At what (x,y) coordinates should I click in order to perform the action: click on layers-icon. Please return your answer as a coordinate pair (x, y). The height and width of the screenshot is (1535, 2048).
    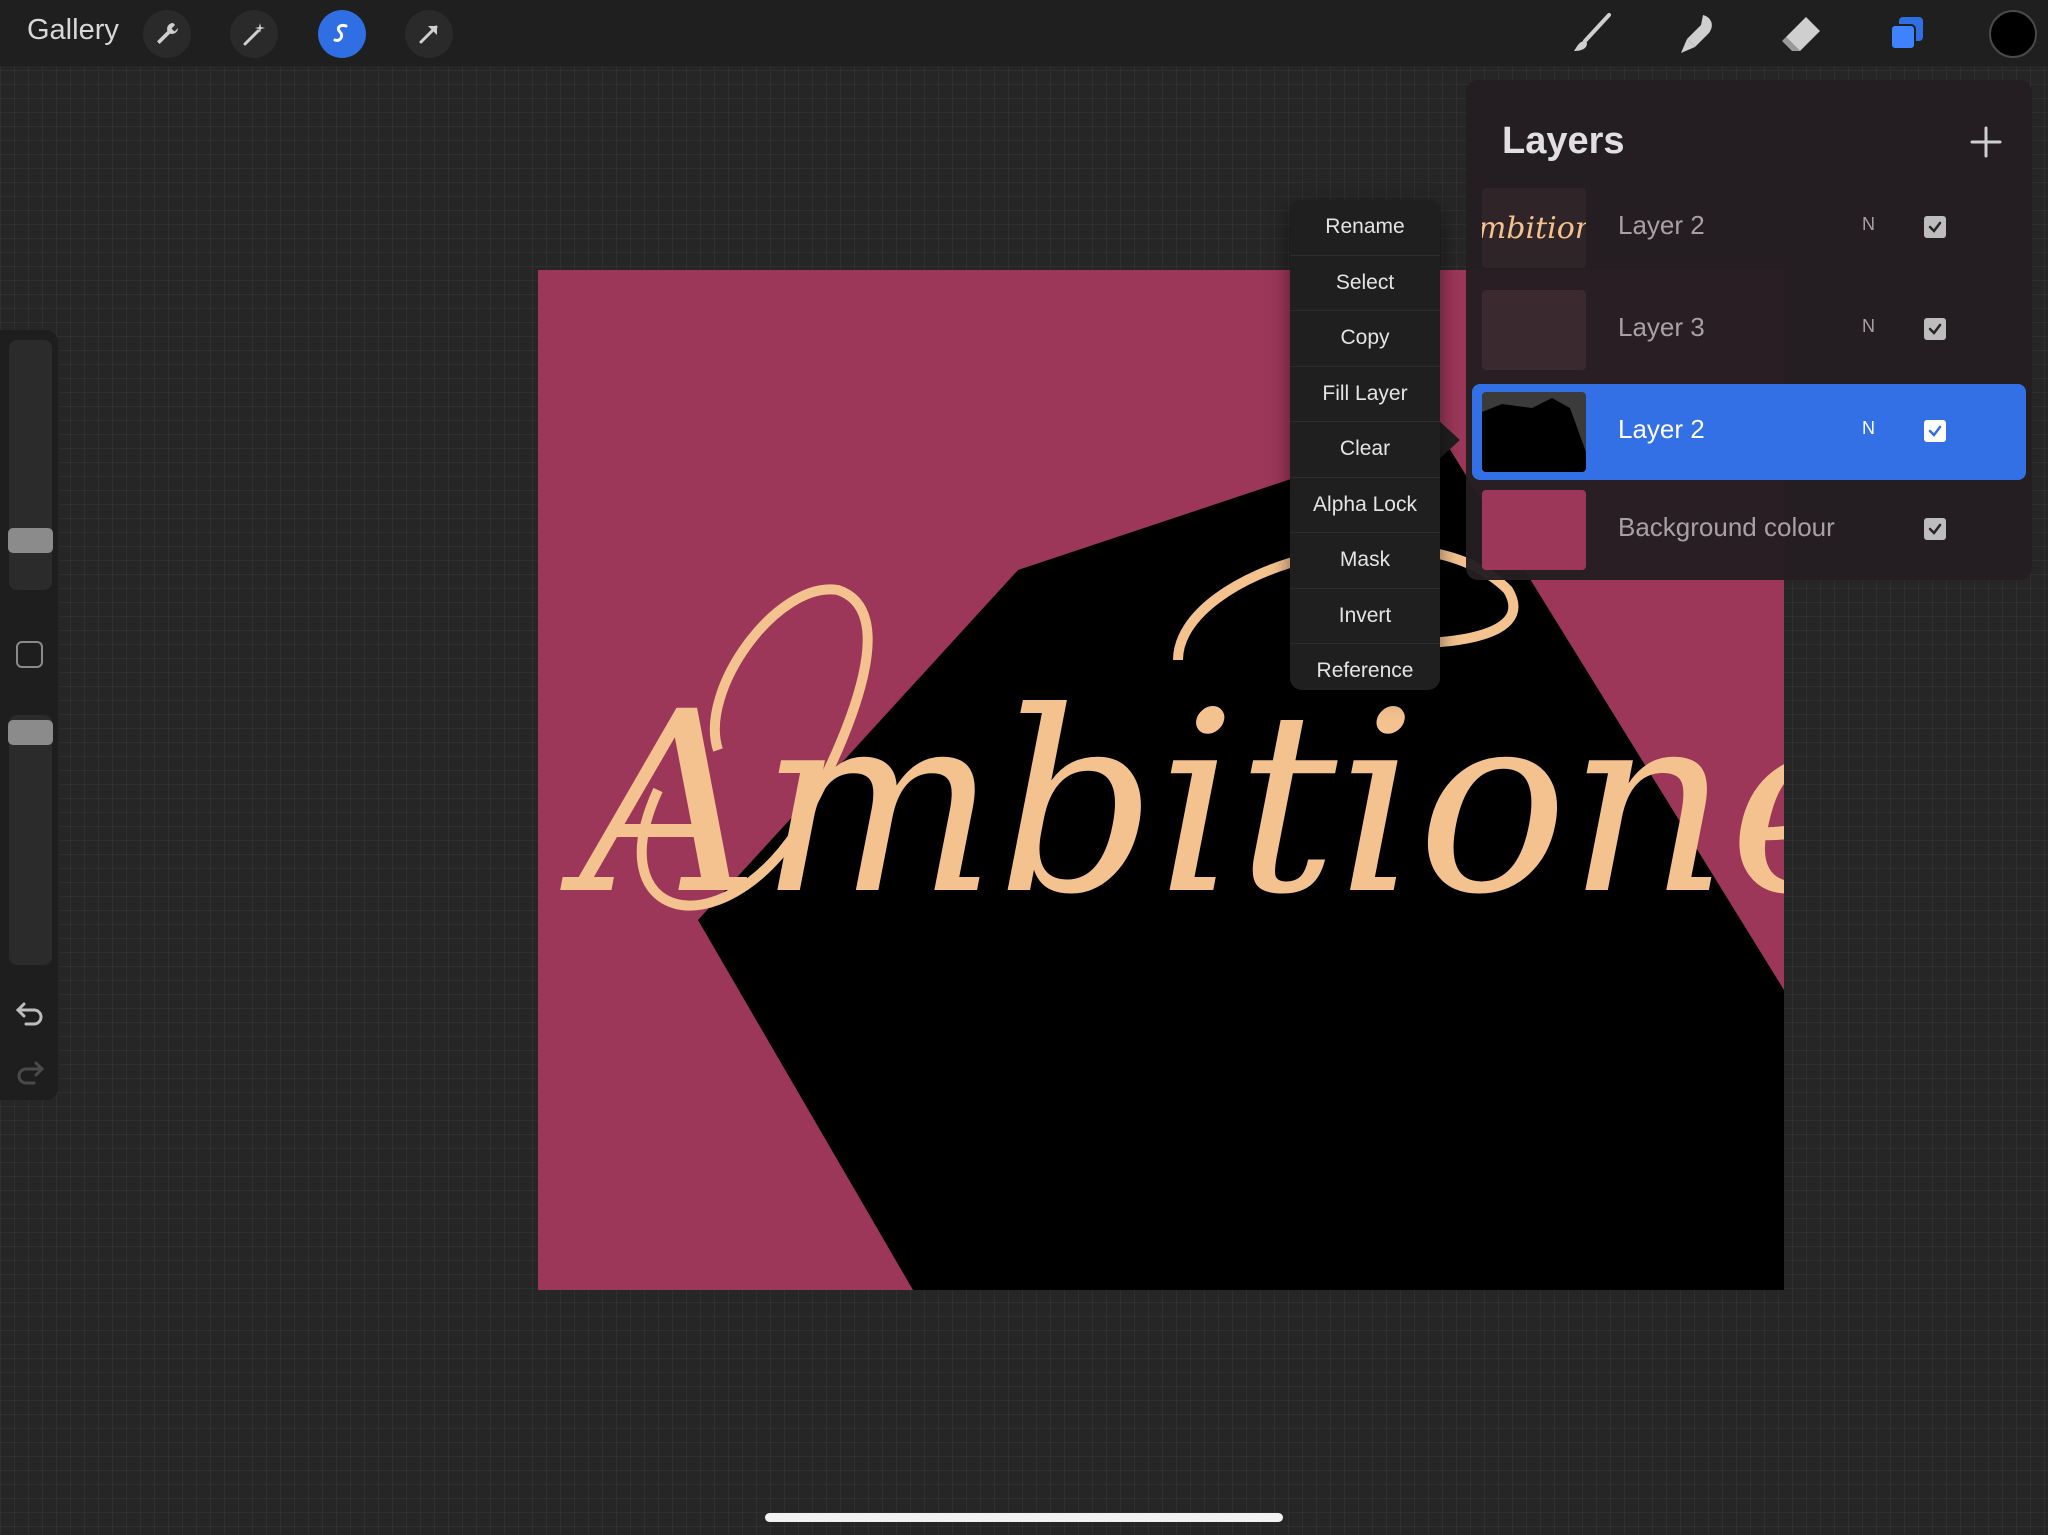
    Looking at the image, I should click on (1906, 34).